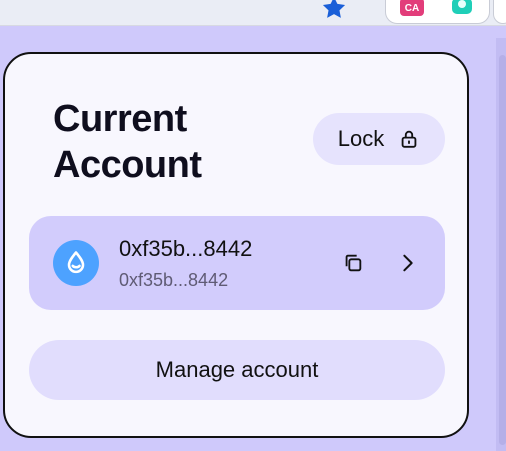 Image resolution: width=506 pixels, height=451 pixels. I want to click on star-icon, so click(334, 11).